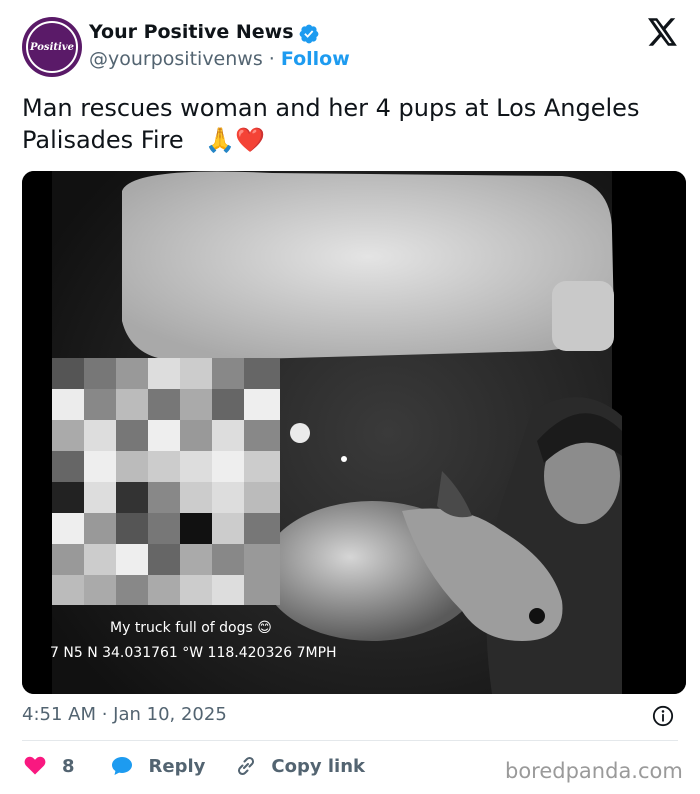 The width and height of the screenshot is (700, 794). What do you see at coordinates (193, 653) in the screenshot?
I see `gps-overlay: 7 N5 N 34.031761 °W 118.420326 7MPH` at bounding box center [193, 653].